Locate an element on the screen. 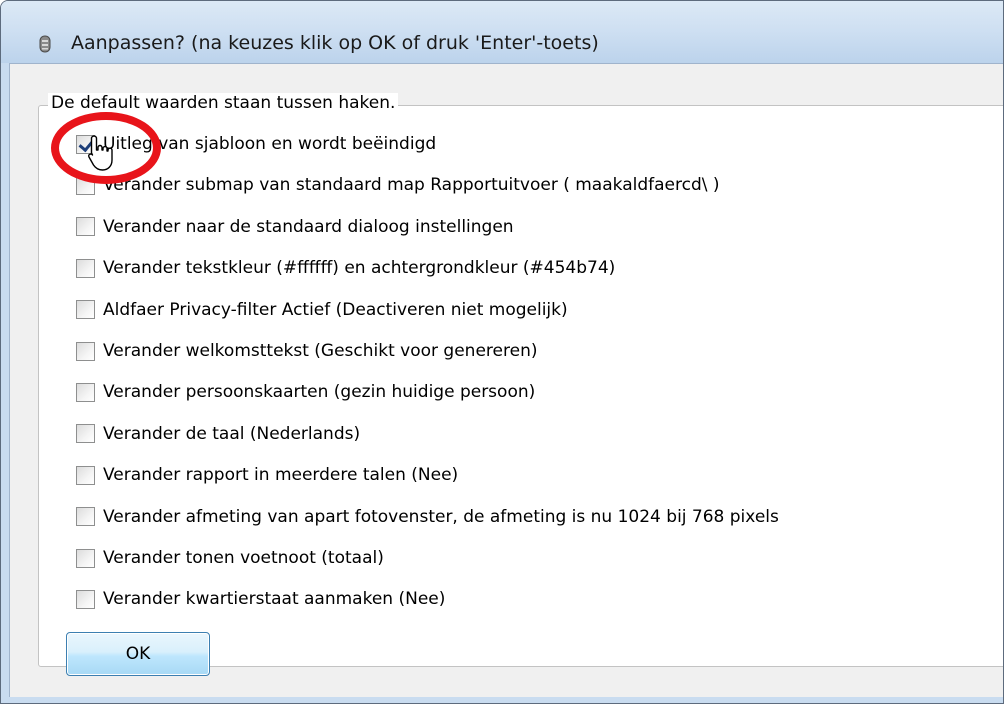  option-row: Verander rapport in meerdere talen (Nee) is located at coordinates (267, 475).